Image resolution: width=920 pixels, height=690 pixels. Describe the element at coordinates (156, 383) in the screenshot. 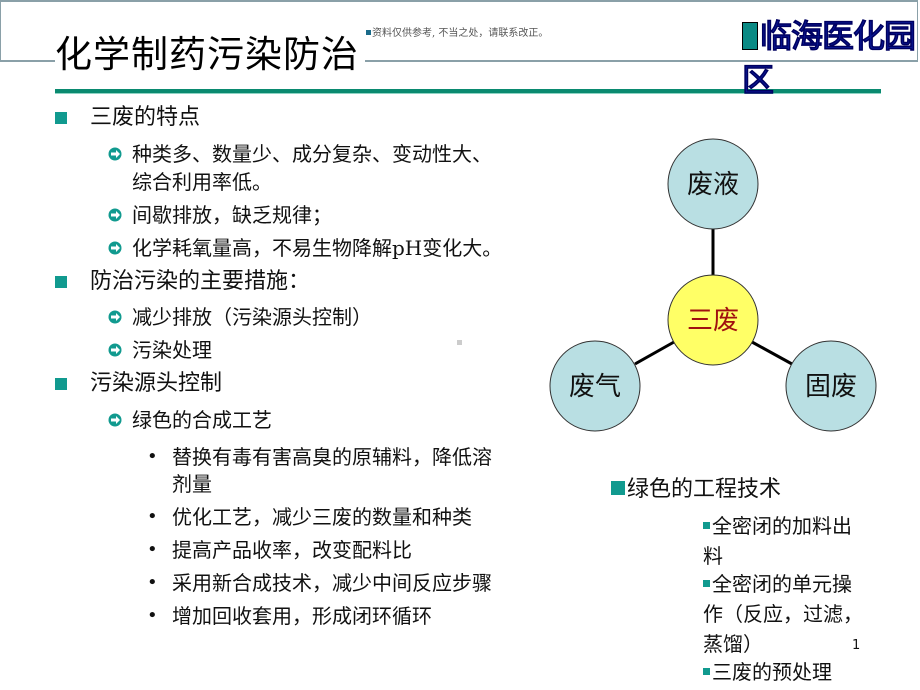

I see `section-heading-text: 污染源头控制` at that location.